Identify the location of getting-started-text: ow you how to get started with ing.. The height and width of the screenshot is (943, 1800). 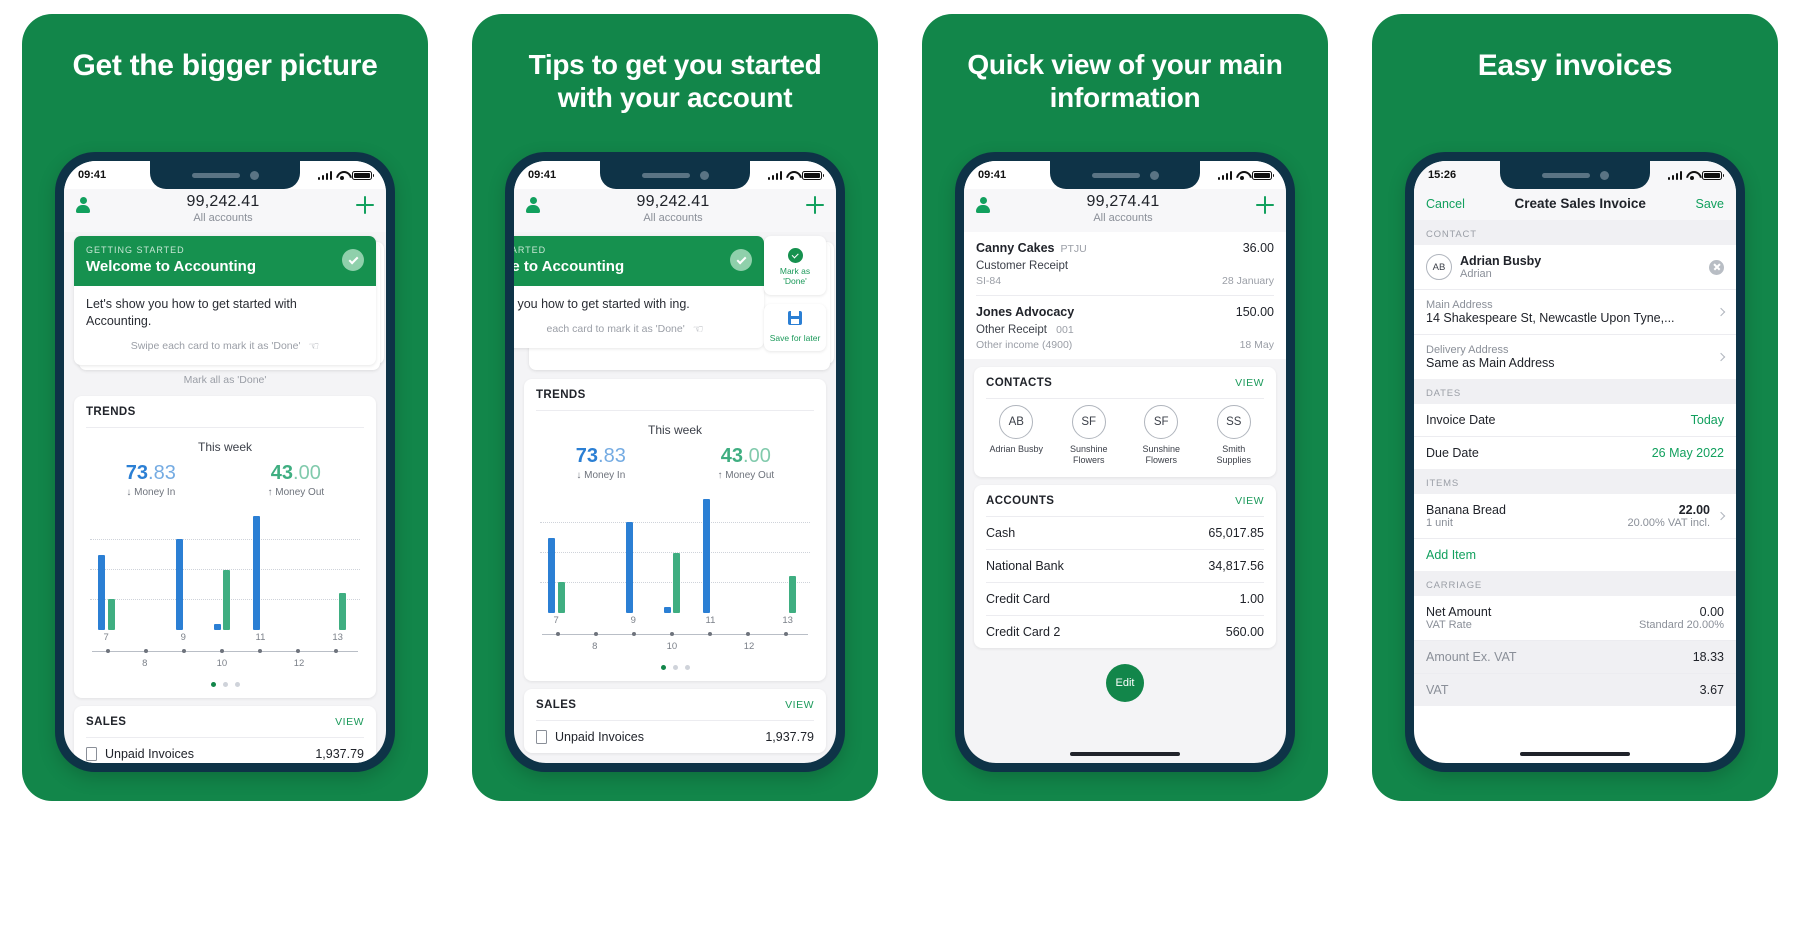
(602, 304).